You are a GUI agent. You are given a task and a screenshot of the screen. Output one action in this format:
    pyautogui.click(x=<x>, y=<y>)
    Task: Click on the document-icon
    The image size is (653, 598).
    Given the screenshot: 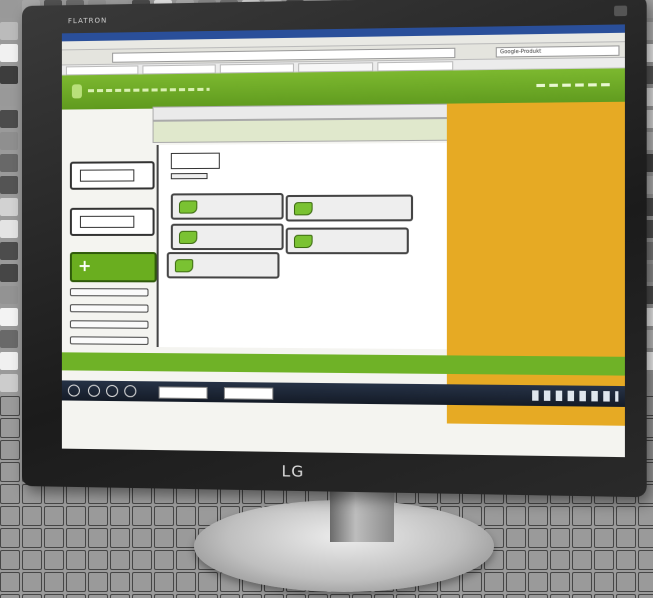 What is the action you would take?
    pyautogui.click(x=195, y=161)
    